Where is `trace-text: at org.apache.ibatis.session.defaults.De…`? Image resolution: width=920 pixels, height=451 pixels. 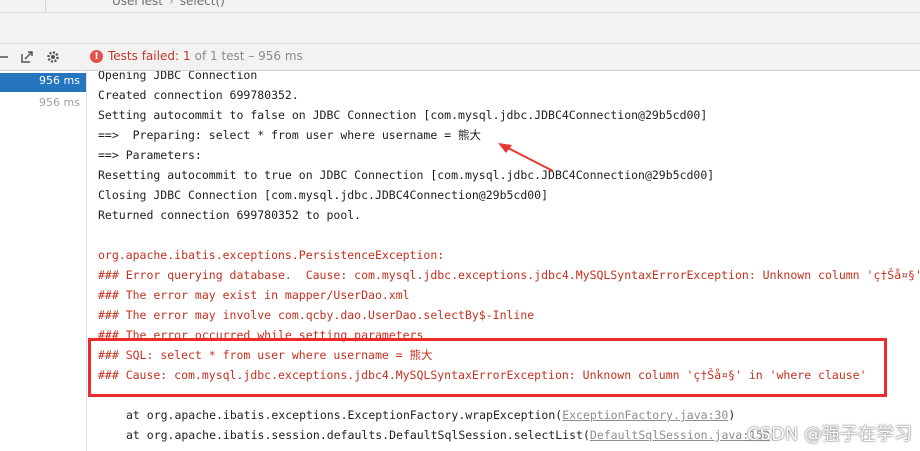
trace-text: at org.apache.ibatis.session.defaults.De… is located at coordinates (358, 435).